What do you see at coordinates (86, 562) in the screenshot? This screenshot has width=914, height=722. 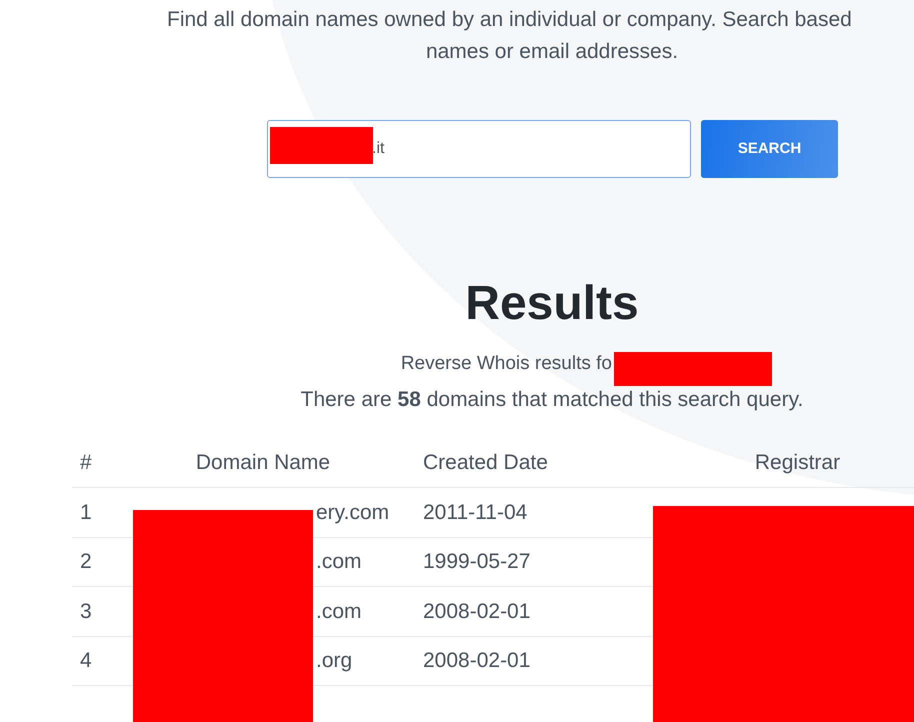 I see `table-cell-text: 2` at bounding box center [86, 562].